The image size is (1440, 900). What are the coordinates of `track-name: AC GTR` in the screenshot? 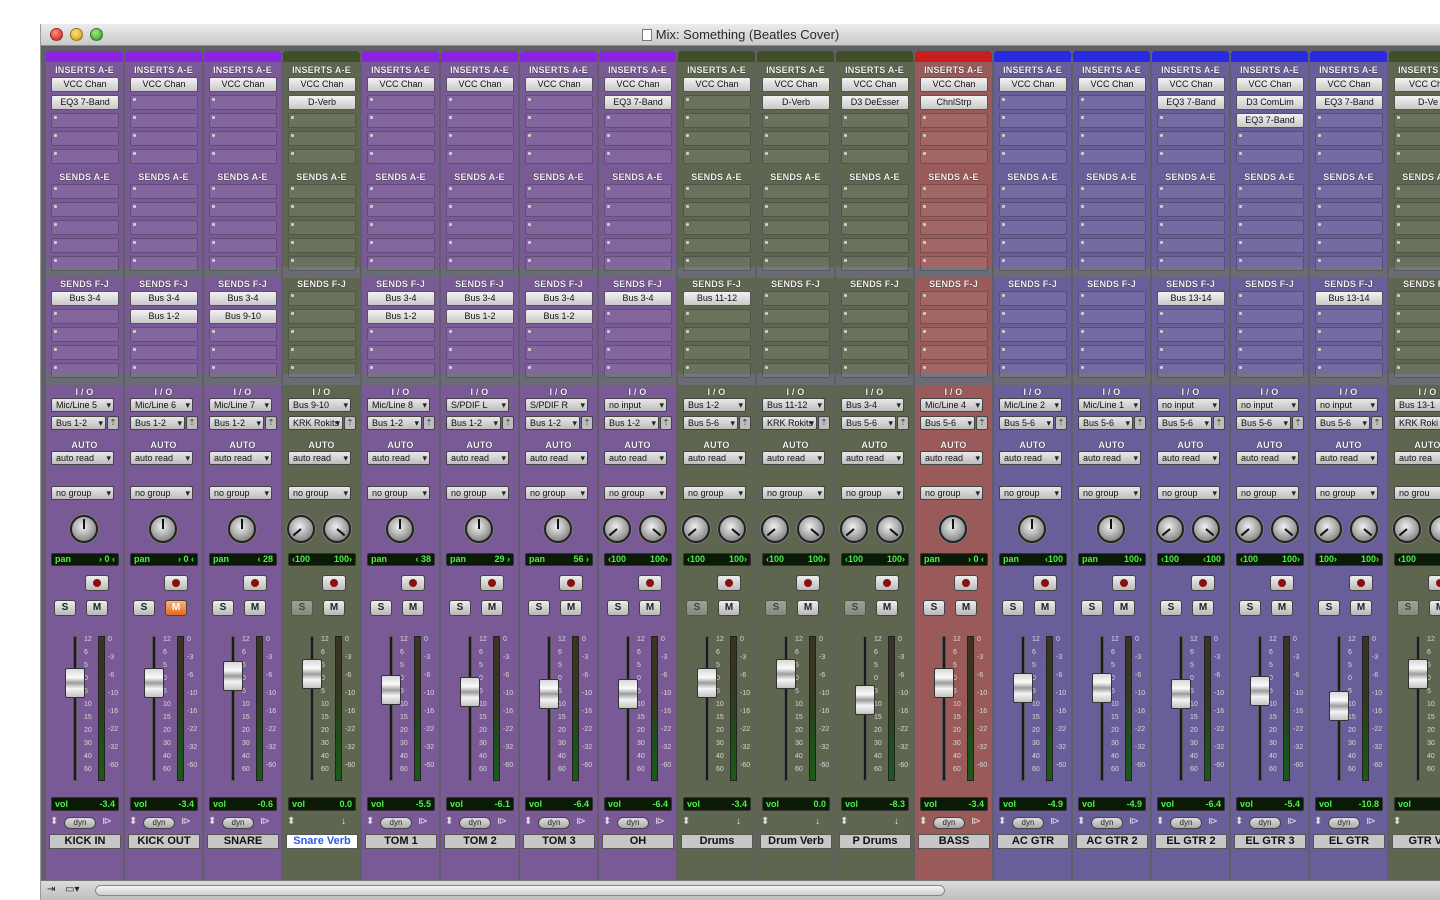 It's located at (1033, 841).